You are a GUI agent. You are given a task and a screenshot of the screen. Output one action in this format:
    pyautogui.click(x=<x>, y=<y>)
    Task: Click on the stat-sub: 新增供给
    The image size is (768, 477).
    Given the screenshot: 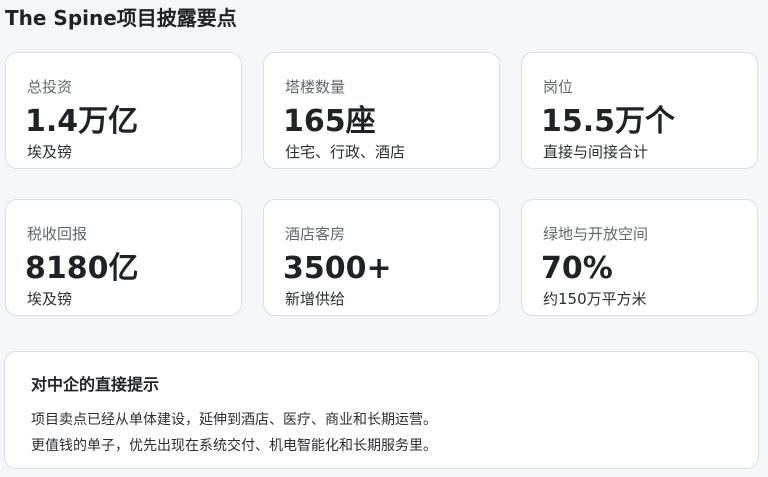 What is the action you would take?
    pyautogui.click(x=315, y=299)
    